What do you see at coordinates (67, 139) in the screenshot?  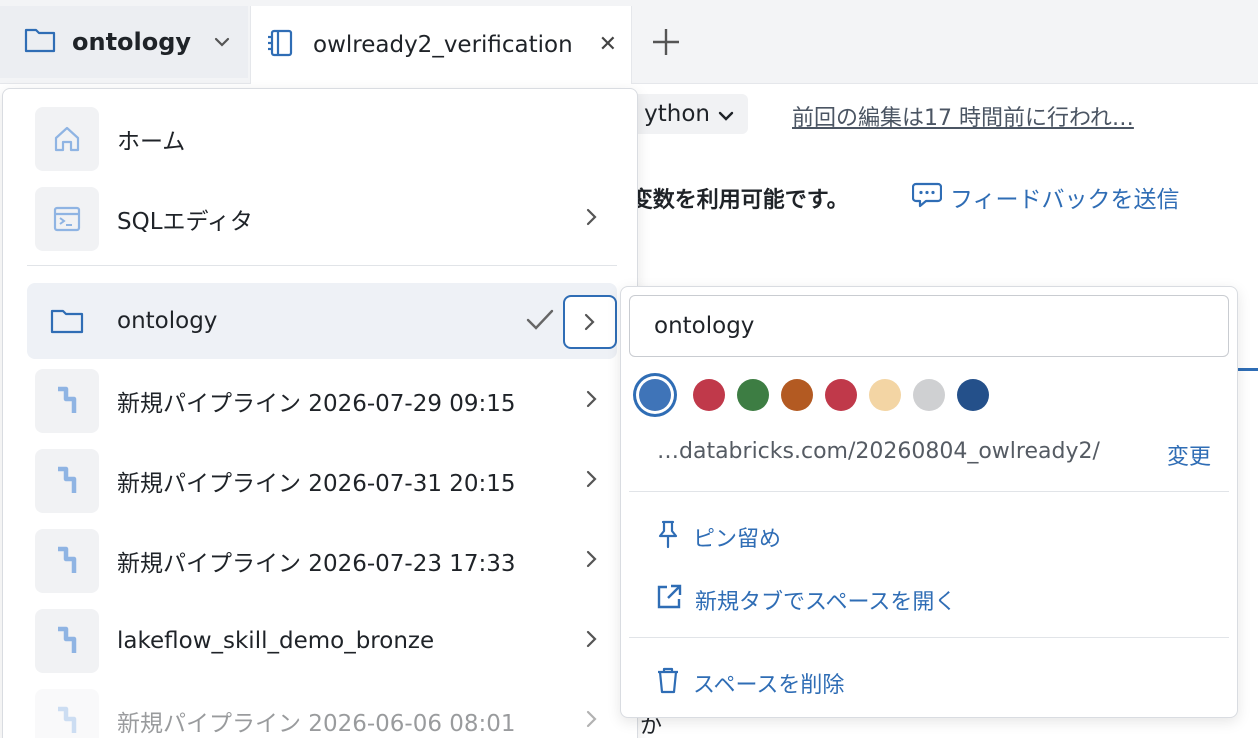 I see `home-icon` at bounding box center [67, 139].